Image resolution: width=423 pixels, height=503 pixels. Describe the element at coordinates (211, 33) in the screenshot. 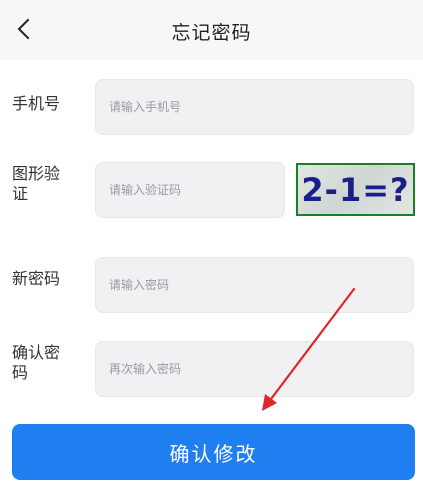

I see `page-title: 忘记密码` at that location.